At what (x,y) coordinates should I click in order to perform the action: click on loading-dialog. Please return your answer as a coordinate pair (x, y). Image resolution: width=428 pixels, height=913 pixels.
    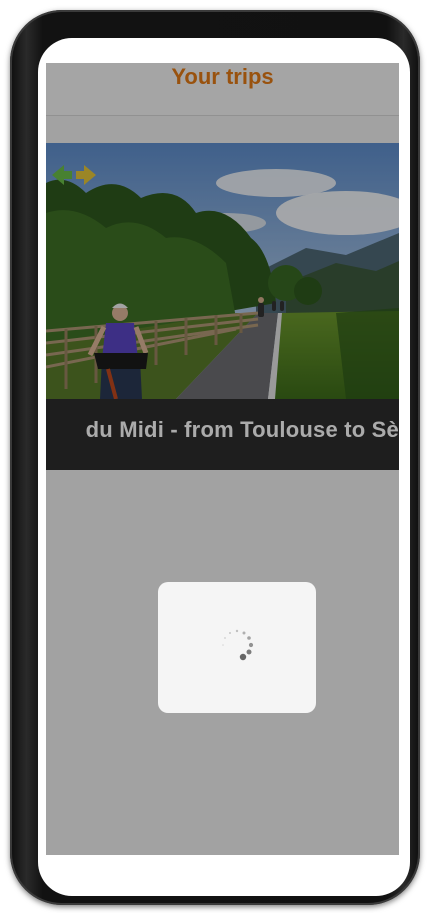
    Looking at the image, I should click on (237, 647).